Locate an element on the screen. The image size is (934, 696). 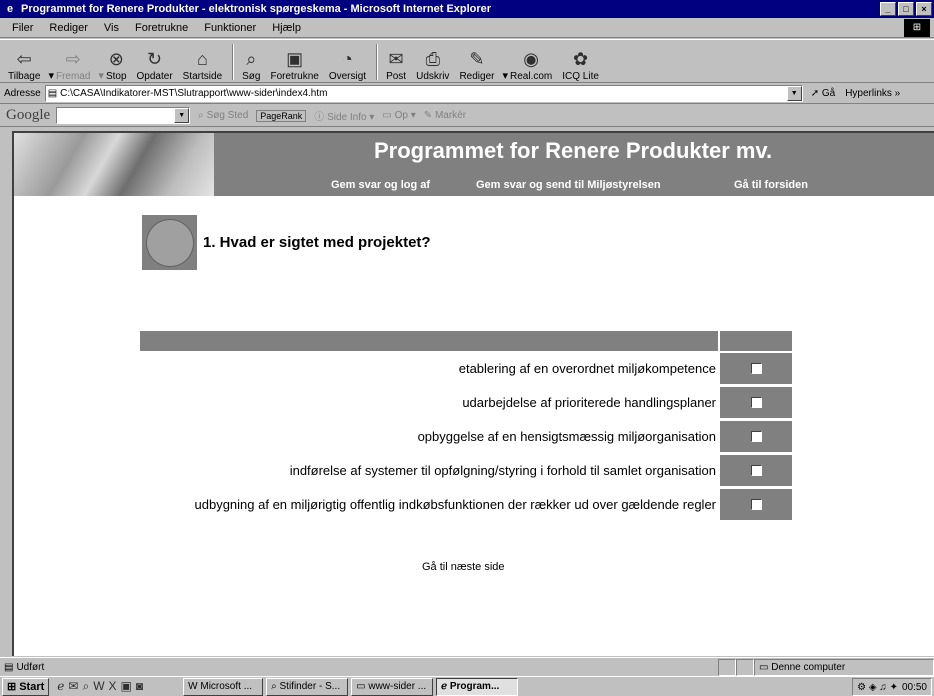
nav-home-link: Gå til forsiden is located at coordinates (771, 185).